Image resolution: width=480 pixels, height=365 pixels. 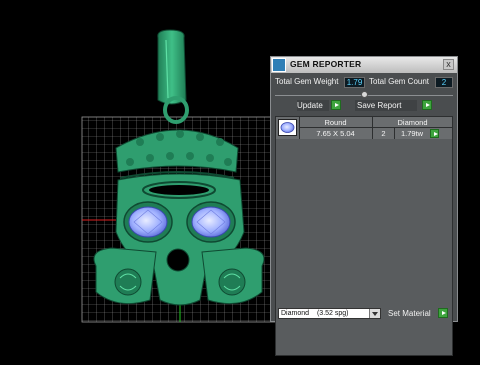 What do you see at coordinates (326, 64) in the screenshot?
I see `window-title: GEM REPORTER` at bounding box center [326, 64].